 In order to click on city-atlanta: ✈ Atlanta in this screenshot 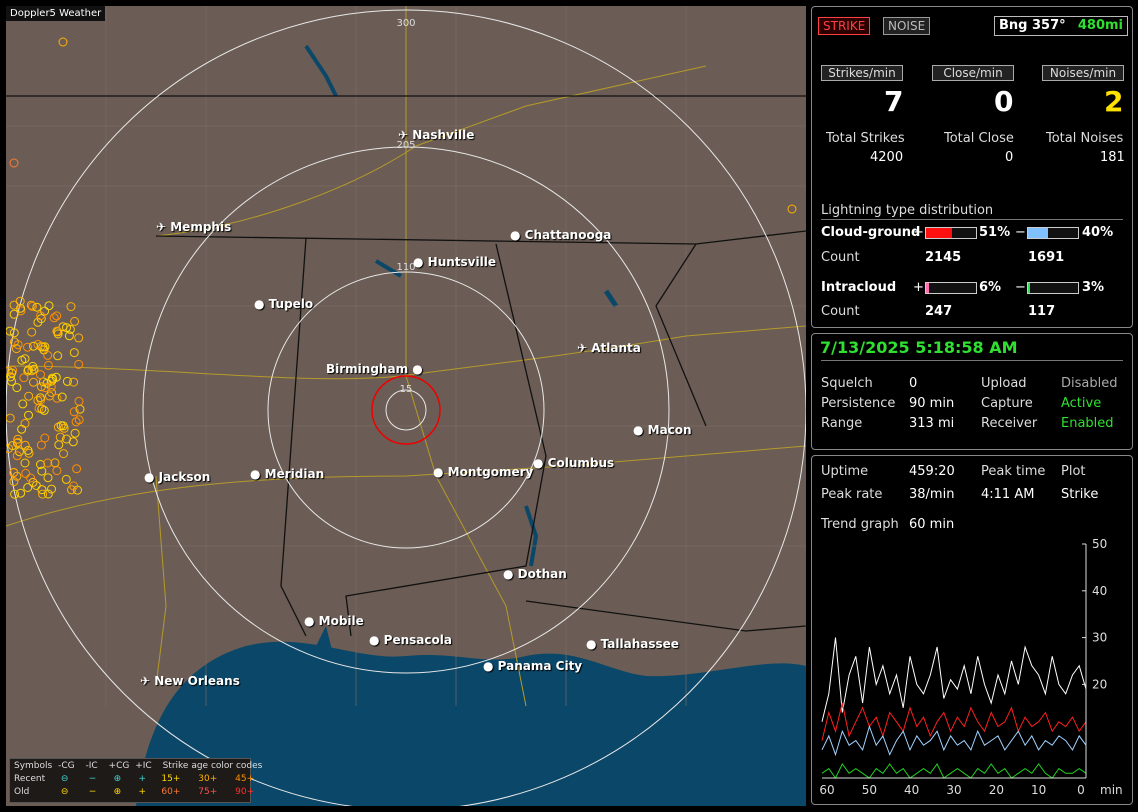, I will do `click(609, 348)`.